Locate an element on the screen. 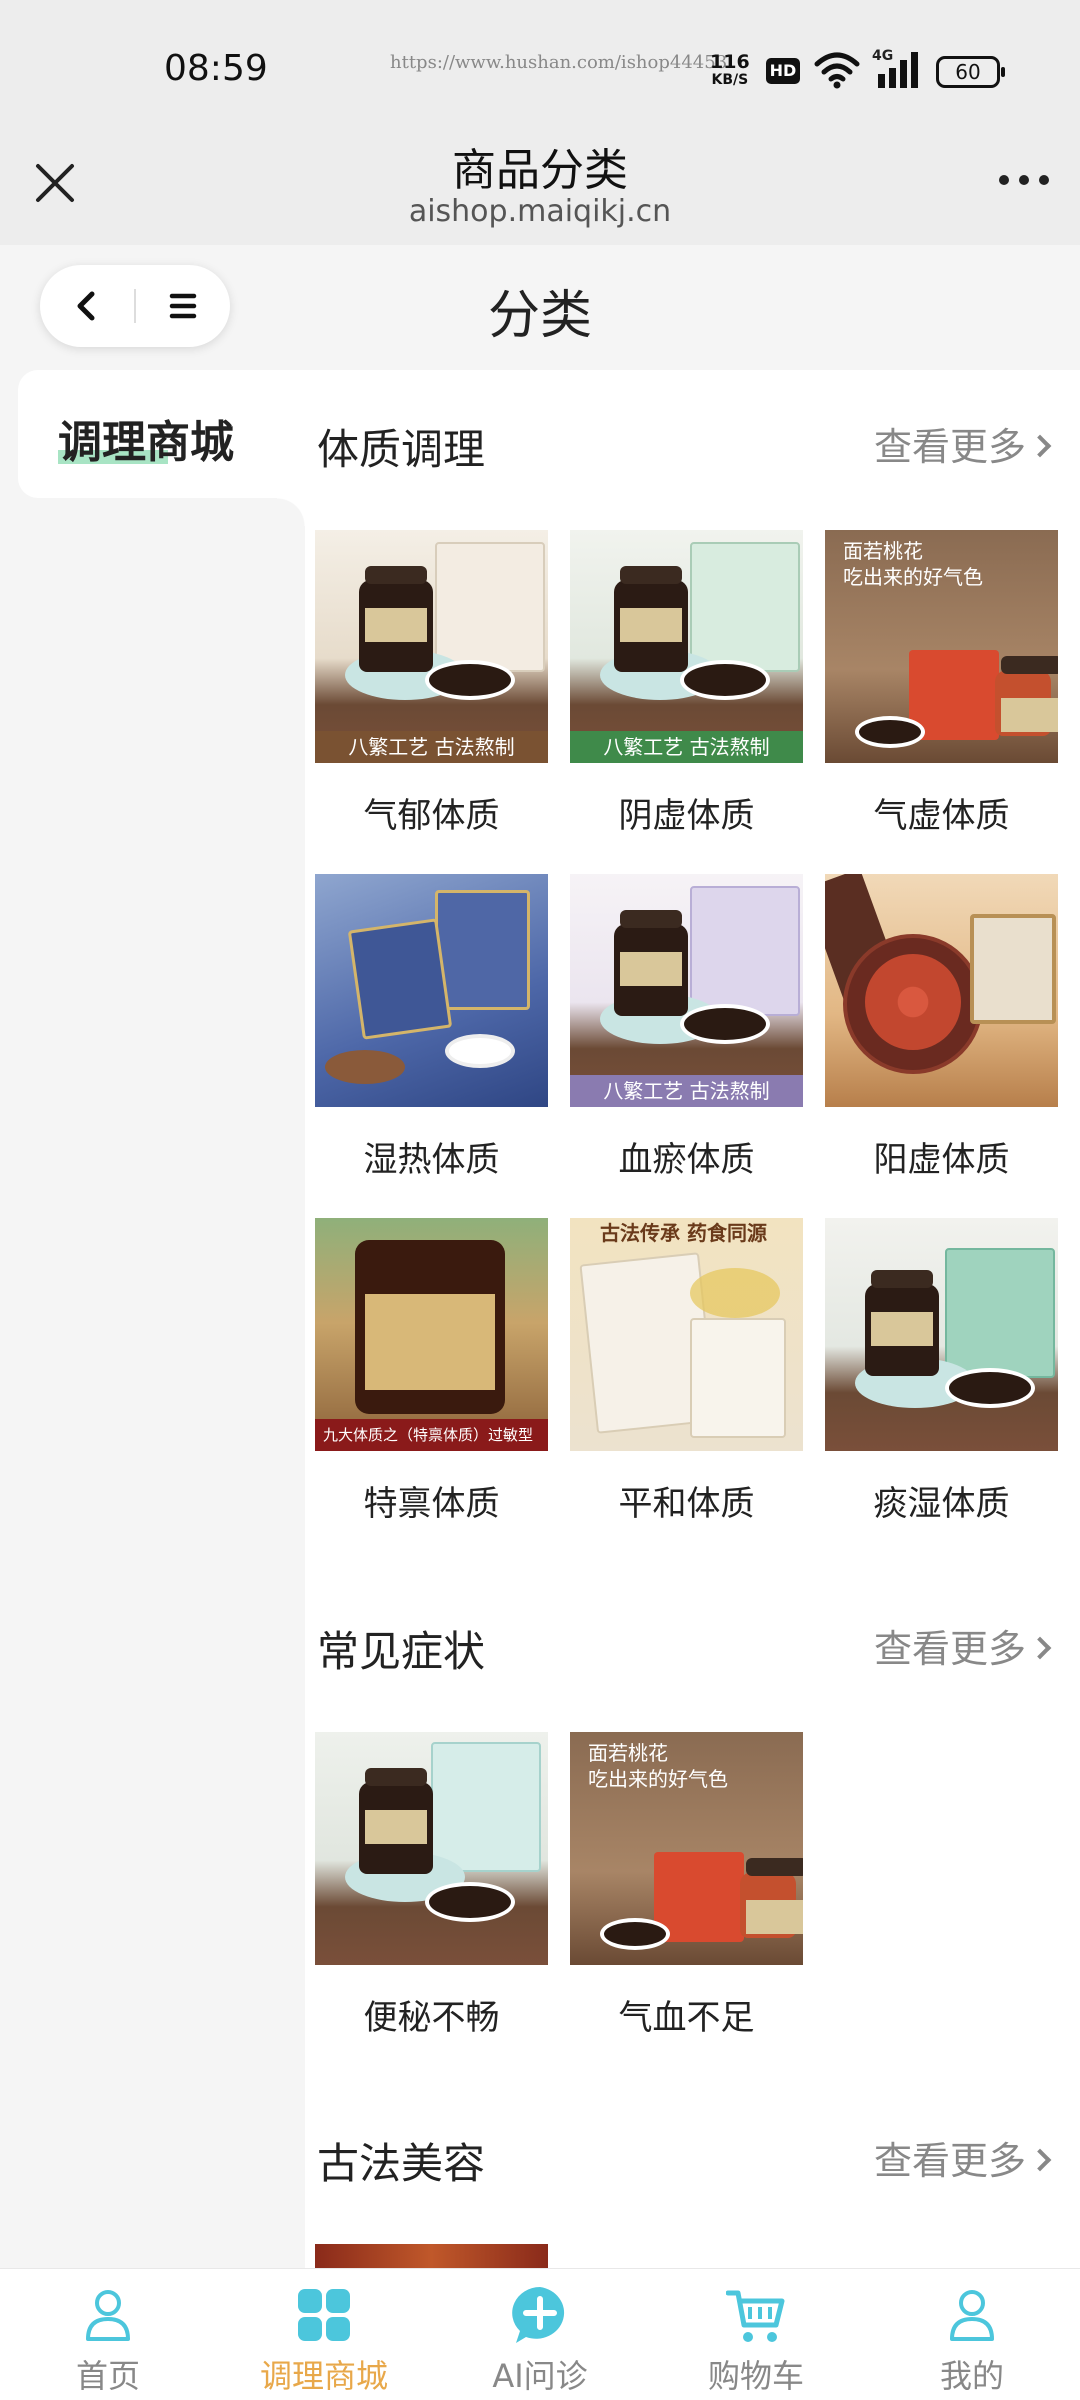  product-card: 八繁工艺 古法熬制 气郁体质 is located at coordinates (431, 685).